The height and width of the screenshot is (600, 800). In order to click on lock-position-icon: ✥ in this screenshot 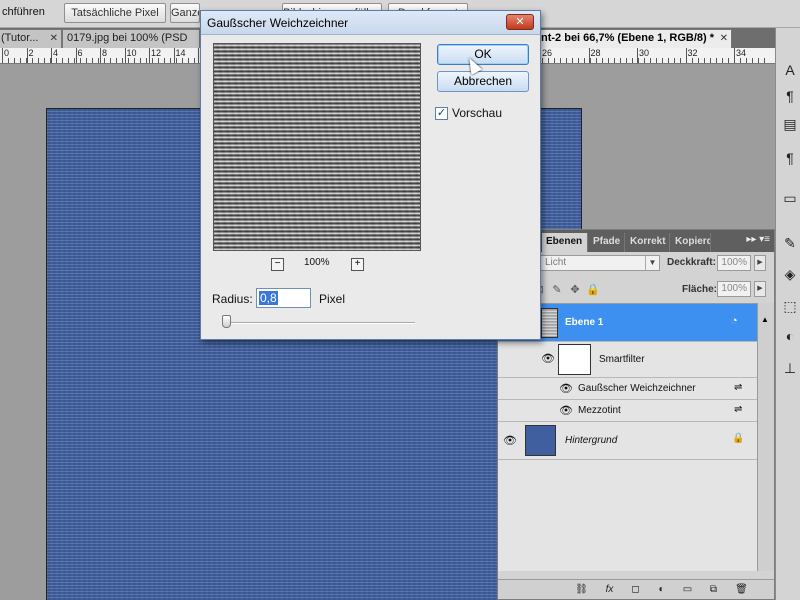, I will do `click(575, 290)`.